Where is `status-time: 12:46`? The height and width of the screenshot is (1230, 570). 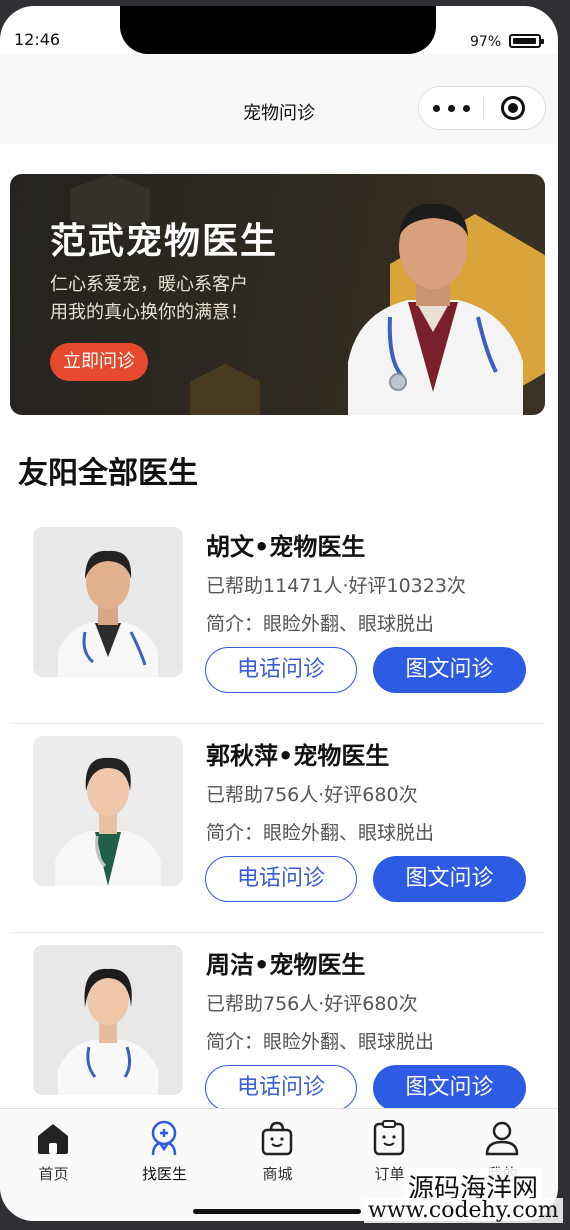
status-time: 12:46 is located at coordinates (37, 39).